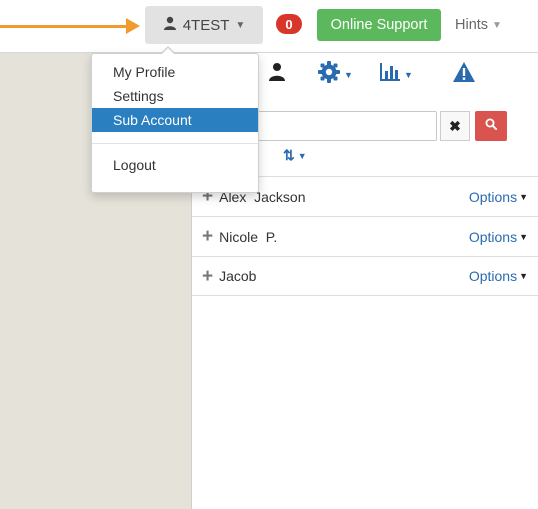 The image size is (538, 509). What do you see at coordinates (289, 155) in the screenshot?
I see `sort-icon: ⇅` at bounding box center [289, 155].